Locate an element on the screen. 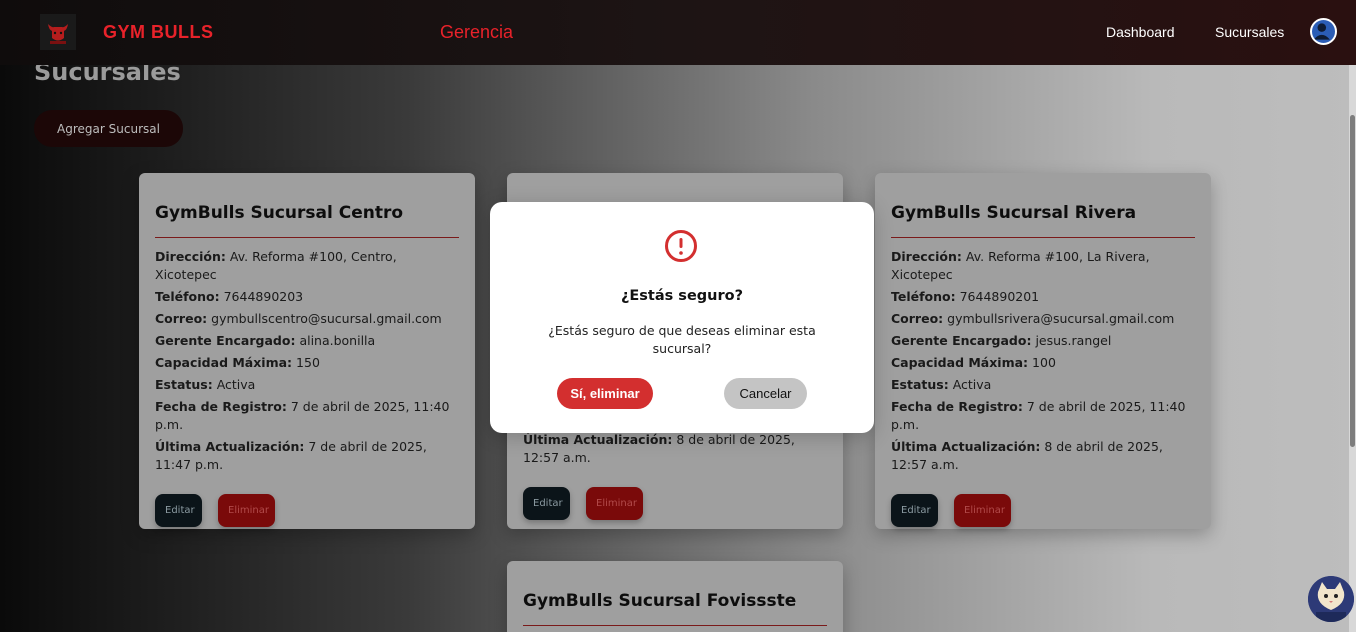 Image resolution: width=1356 pixels, height=632 pixels. branch-card-title: GymBulls Sucursal Rivera is located at coordinates (1043, 220).